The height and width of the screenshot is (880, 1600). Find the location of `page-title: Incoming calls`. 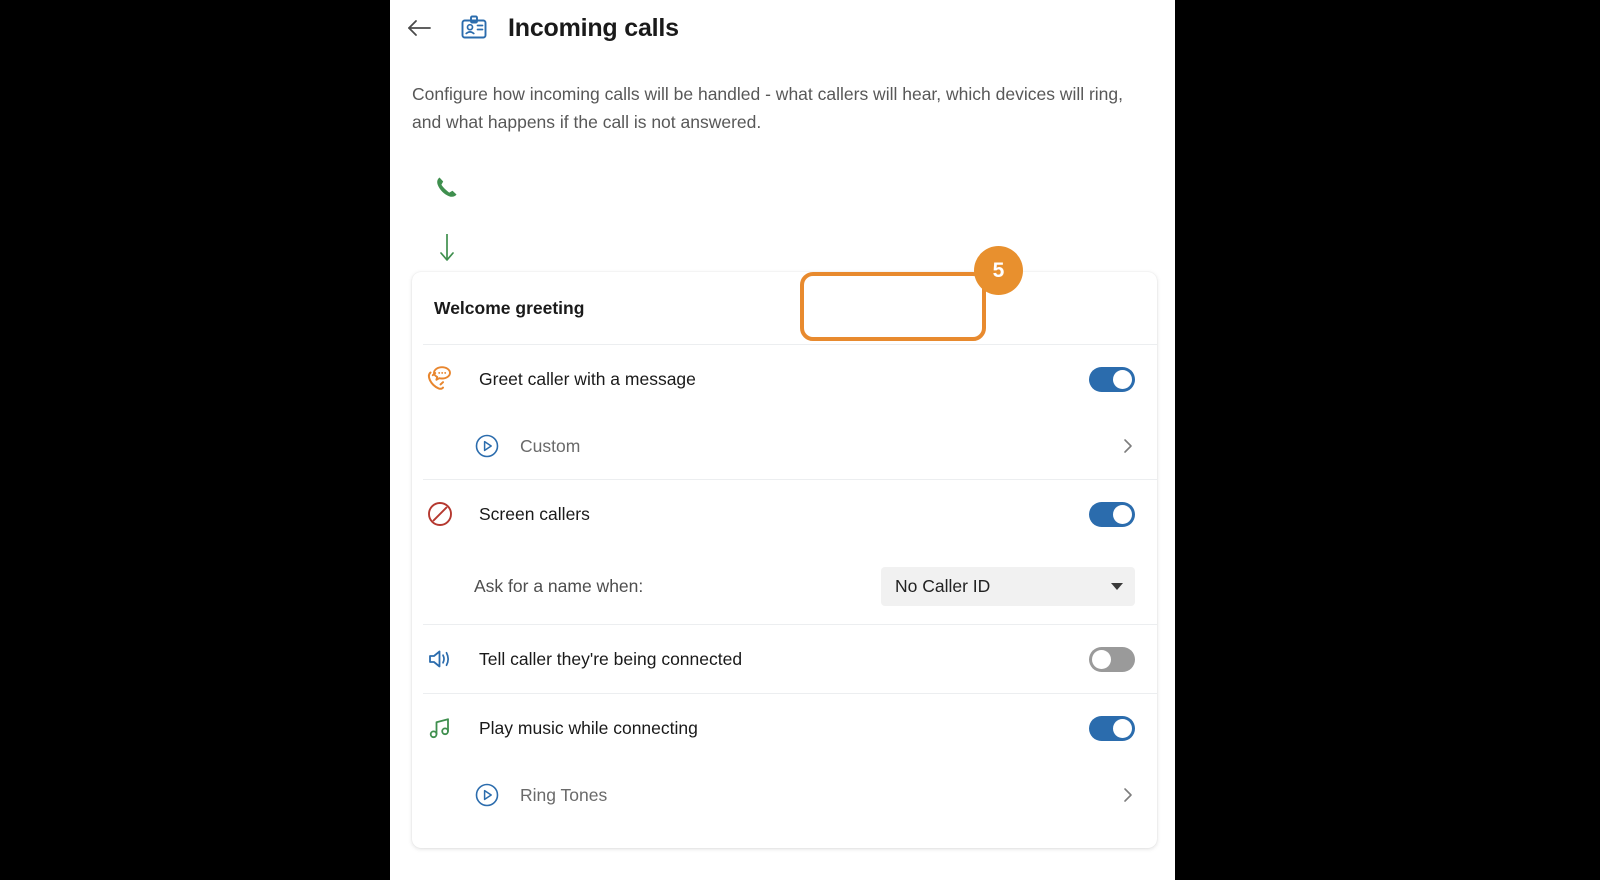

page-title: Incoming calls is located at coordinates (593, 27).